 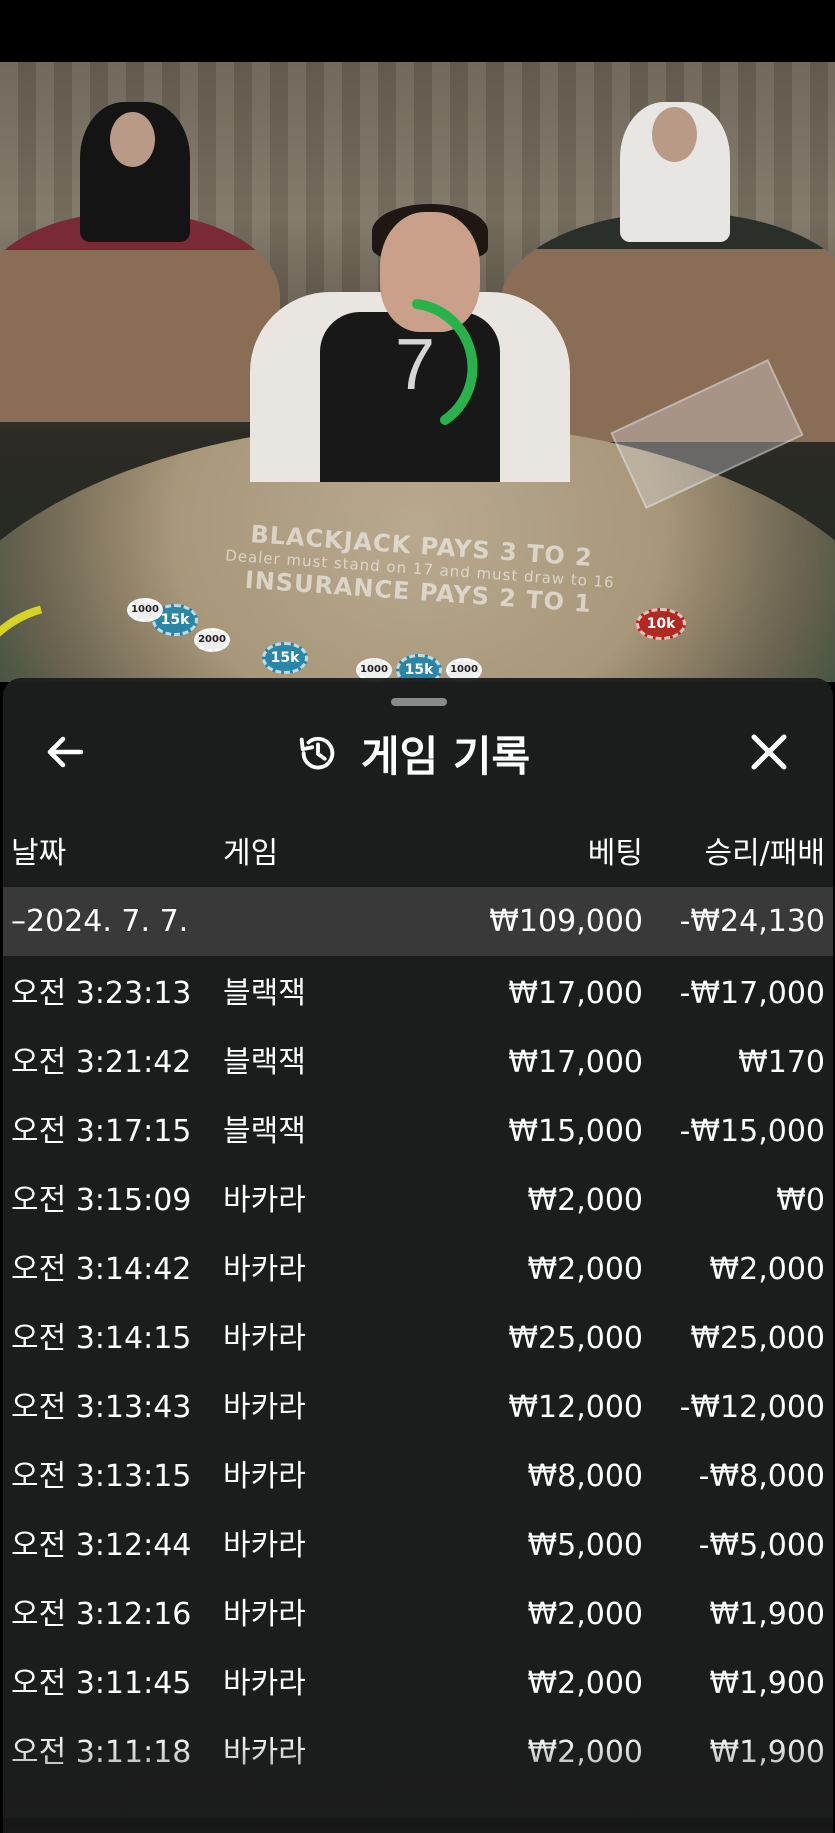 I want to click on day-summary-row: –2024. 7. 7. ₩109,000 -₩24,130, so click(x=418, y=921).